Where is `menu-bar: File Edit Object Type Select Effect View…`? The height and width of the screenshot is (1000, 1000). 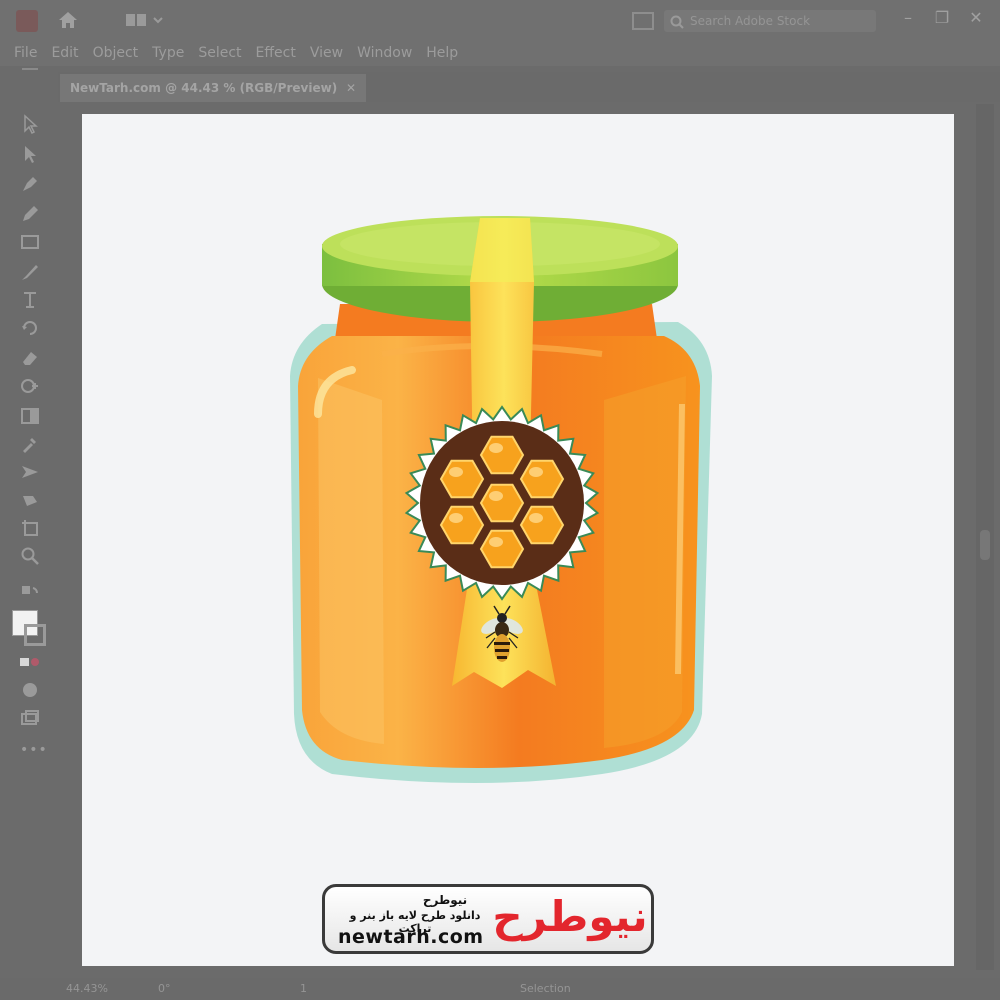
menu-bar: File Edit Object Type Select Effect View… is located at coordinates (500, 53).